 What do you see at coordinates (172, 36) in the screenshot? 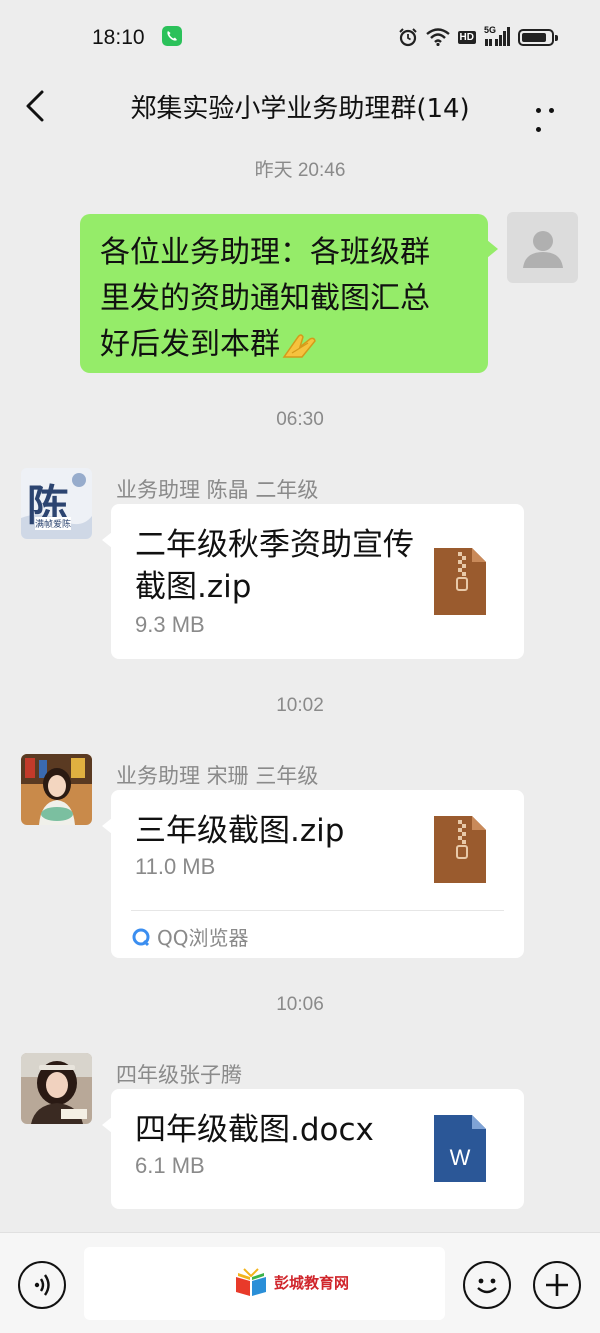
I see `phone-call-icon` at bounding box center [172, 36].